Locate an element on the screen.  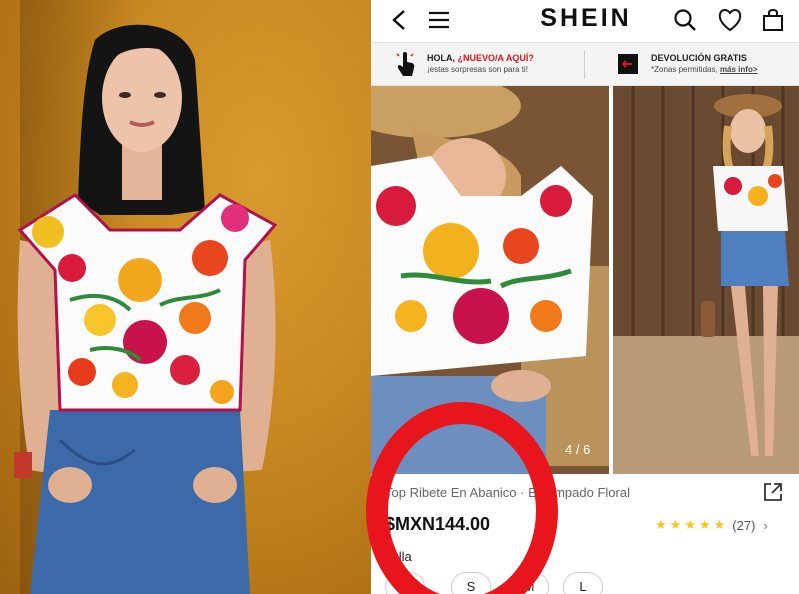
returns-subtitle: *Zonas permitidas, is located at coordinates (684, 69).